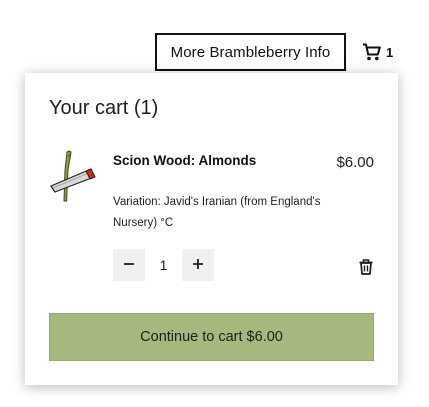  I want to click on remove-item-button, so click(366, 267).